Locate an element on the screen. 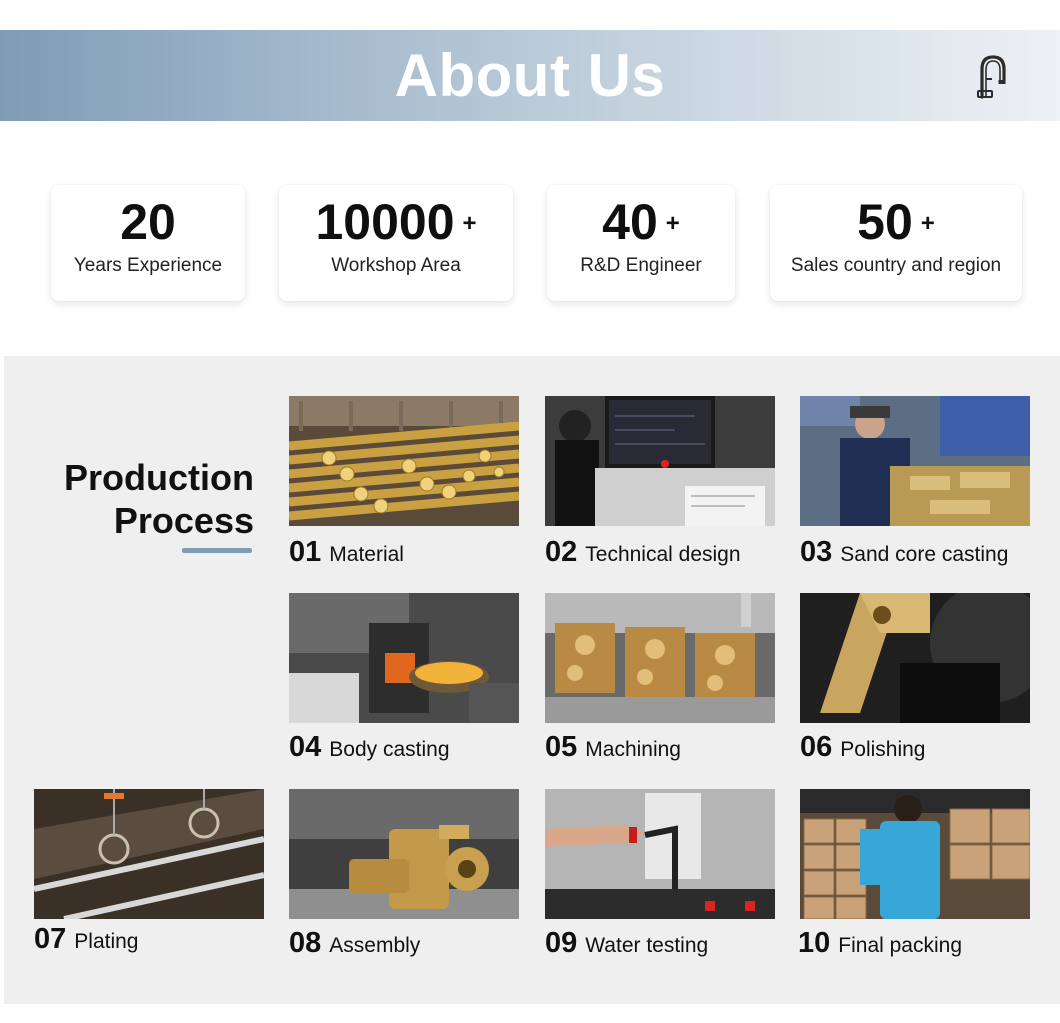  step-caption-assembly: 08 Assembly is located at coordinates (354, 943).